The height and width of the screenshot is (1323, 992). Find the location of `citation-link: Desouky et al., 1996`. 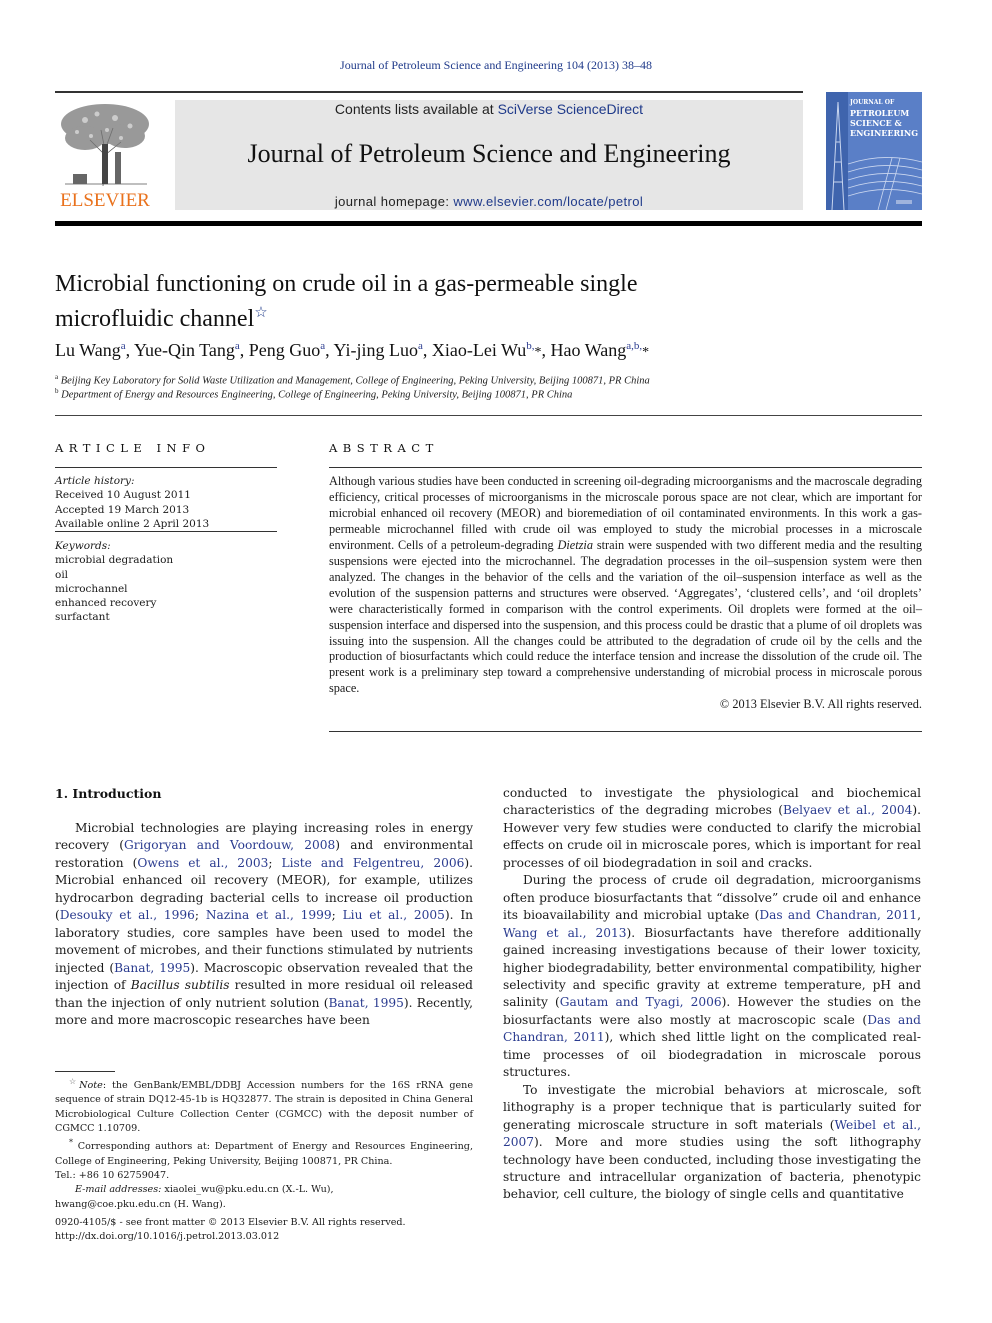

citation-link: Desouky et al., 1996 is located at coordinates (127, 915).